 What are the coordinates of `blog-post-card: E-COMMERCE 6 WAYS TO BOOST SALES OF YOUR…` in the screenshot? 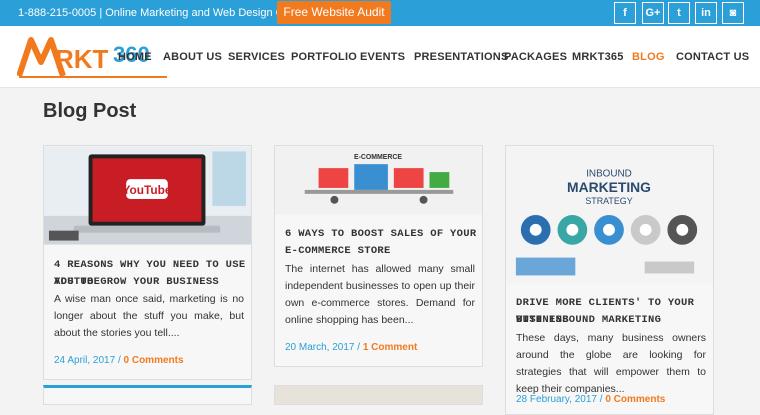 It's located at (378, 256).